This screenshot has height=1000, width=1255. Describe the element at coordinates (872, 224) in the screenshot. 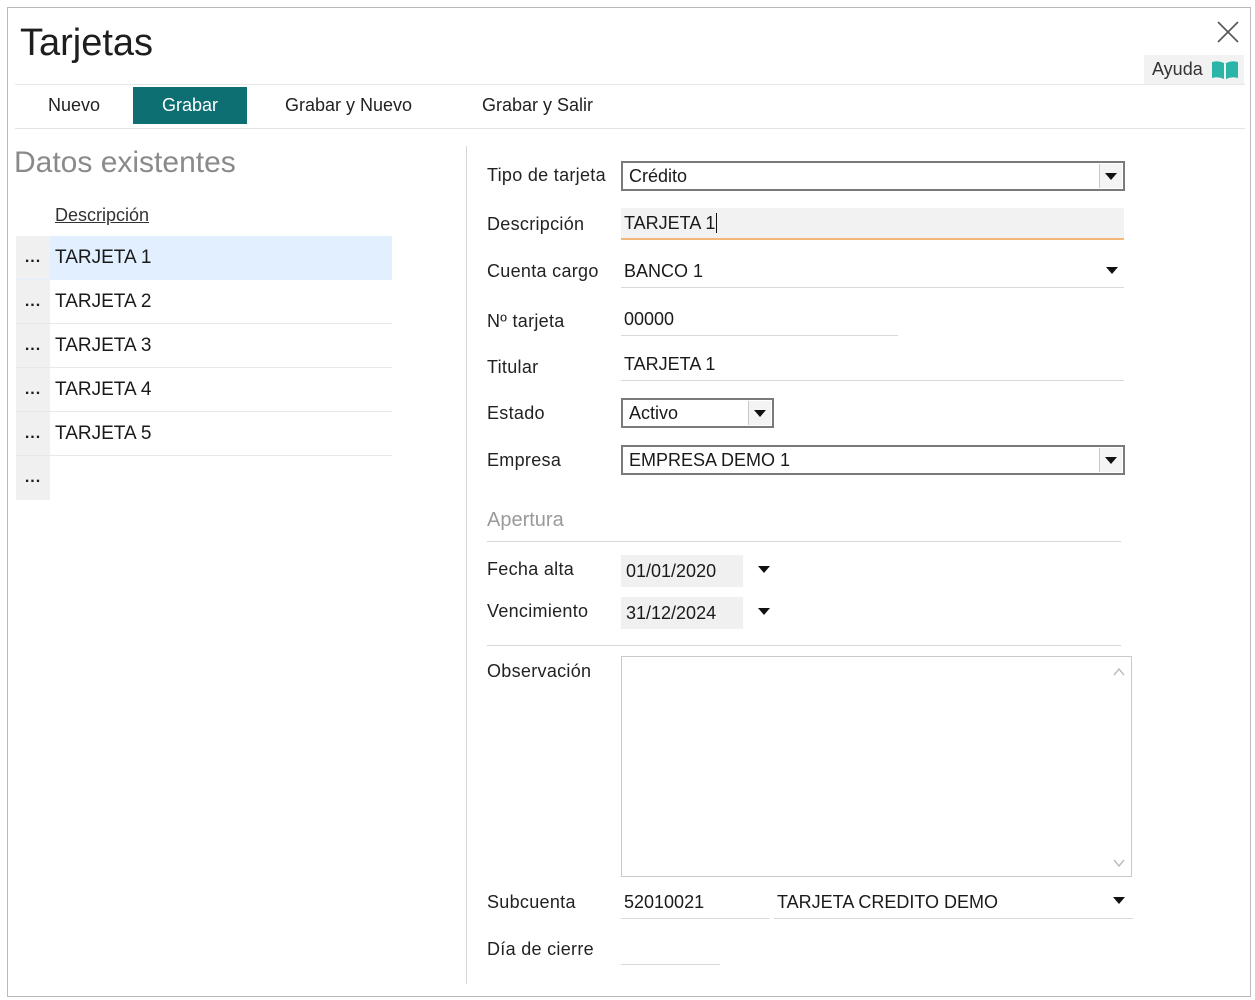

I see `descripcion-input: TARJETA 1` at that location.